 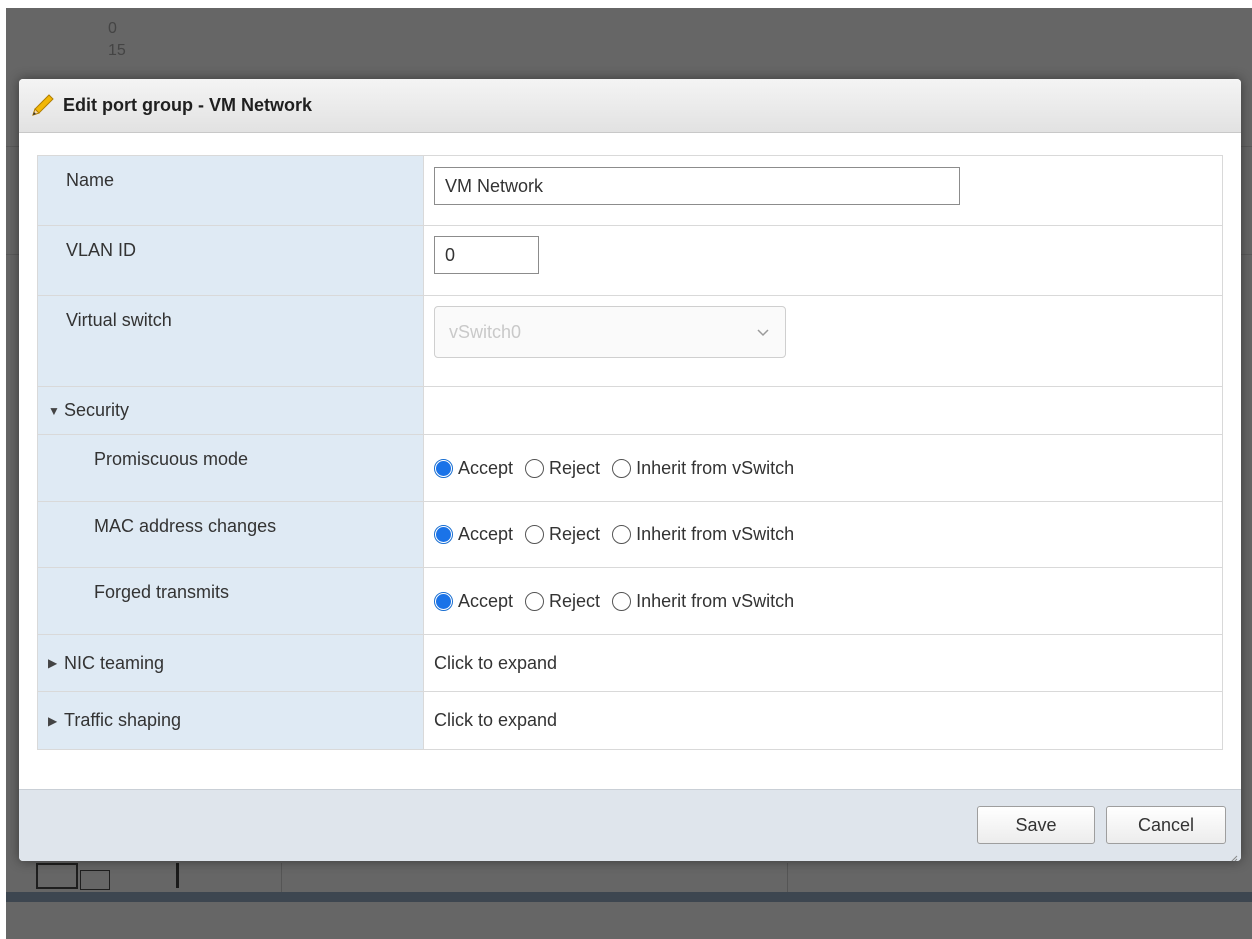 I want to click on promiscuous-inherit-radio, so click(x=622, y=468).